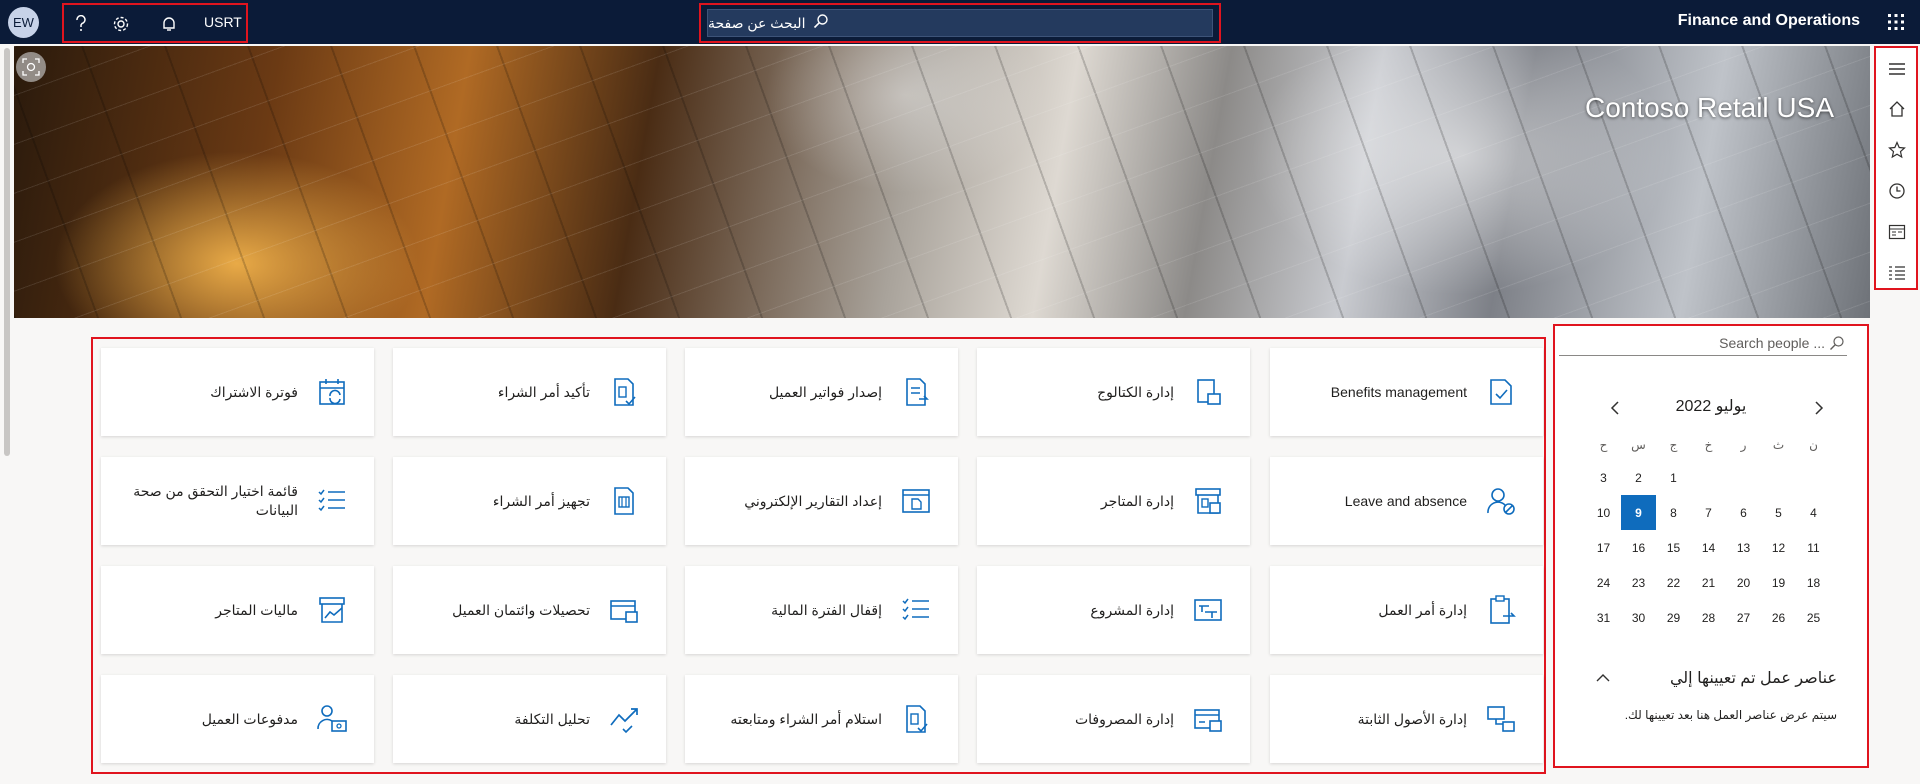 This screenshot has width=1920, height=784. Describe the element at coordinates (1603, 477) in the screenshot. I see `calendar-day: 3` at that location.